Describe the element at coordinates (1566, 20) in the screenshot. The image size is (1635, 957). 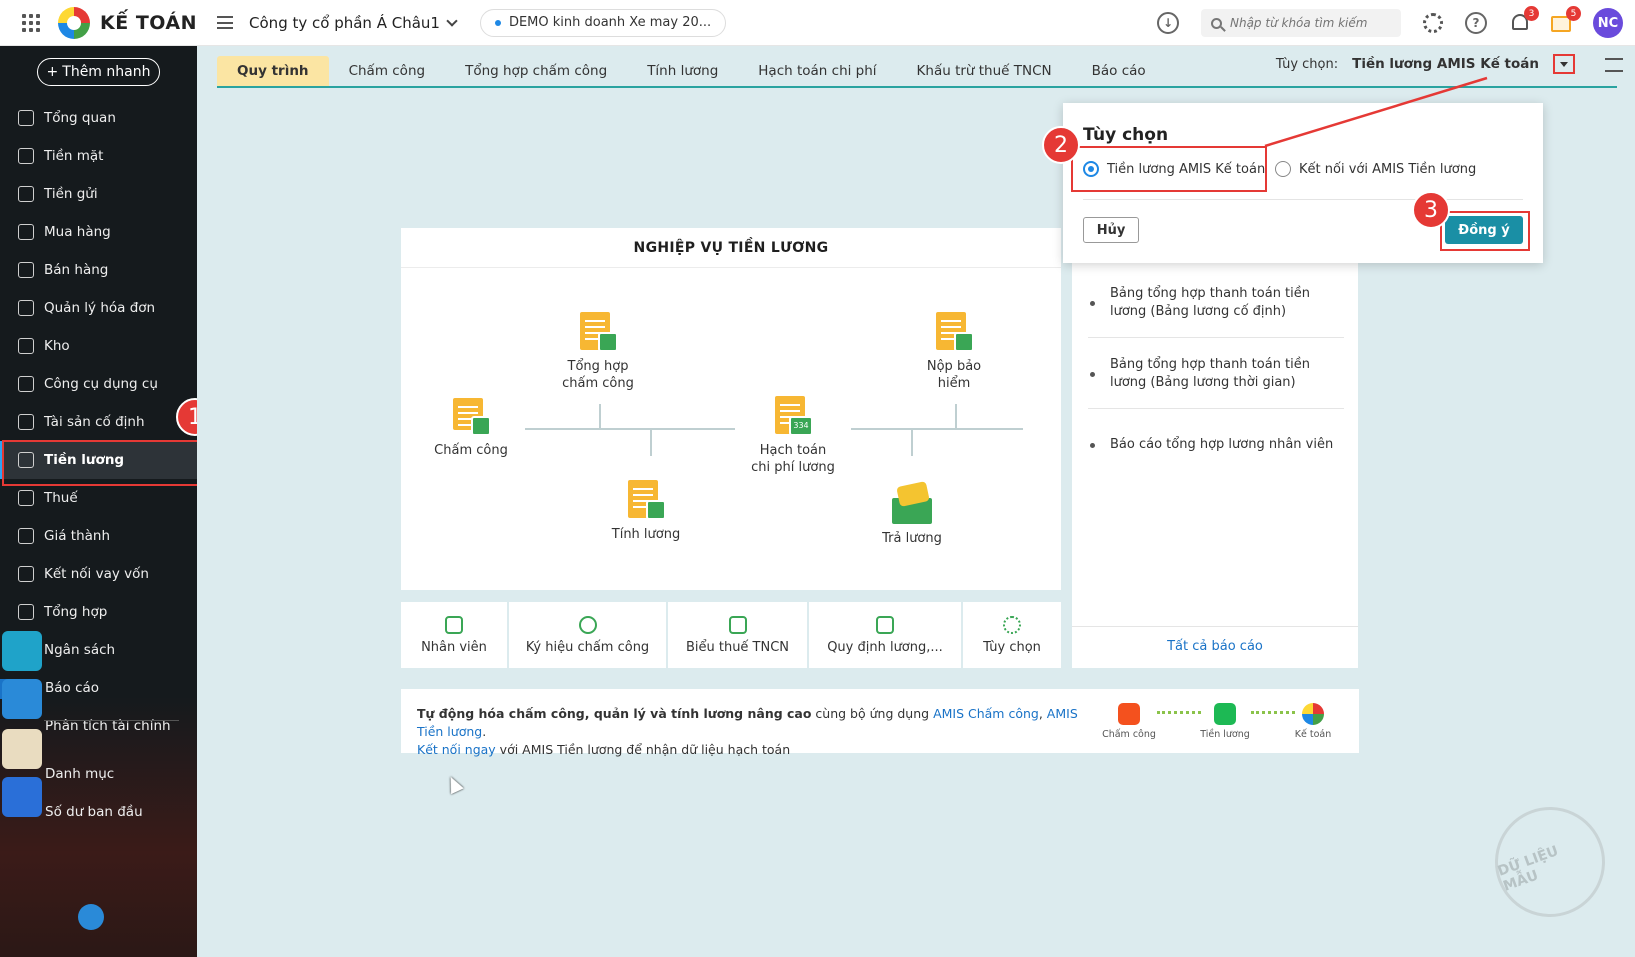
I see `gift-icon: 5` at that location.